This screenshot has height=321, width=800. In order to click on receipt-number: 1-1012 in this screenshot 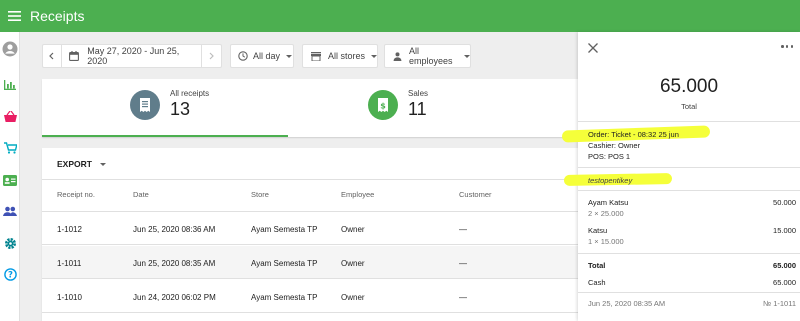, I will do `click(69, 229)`.